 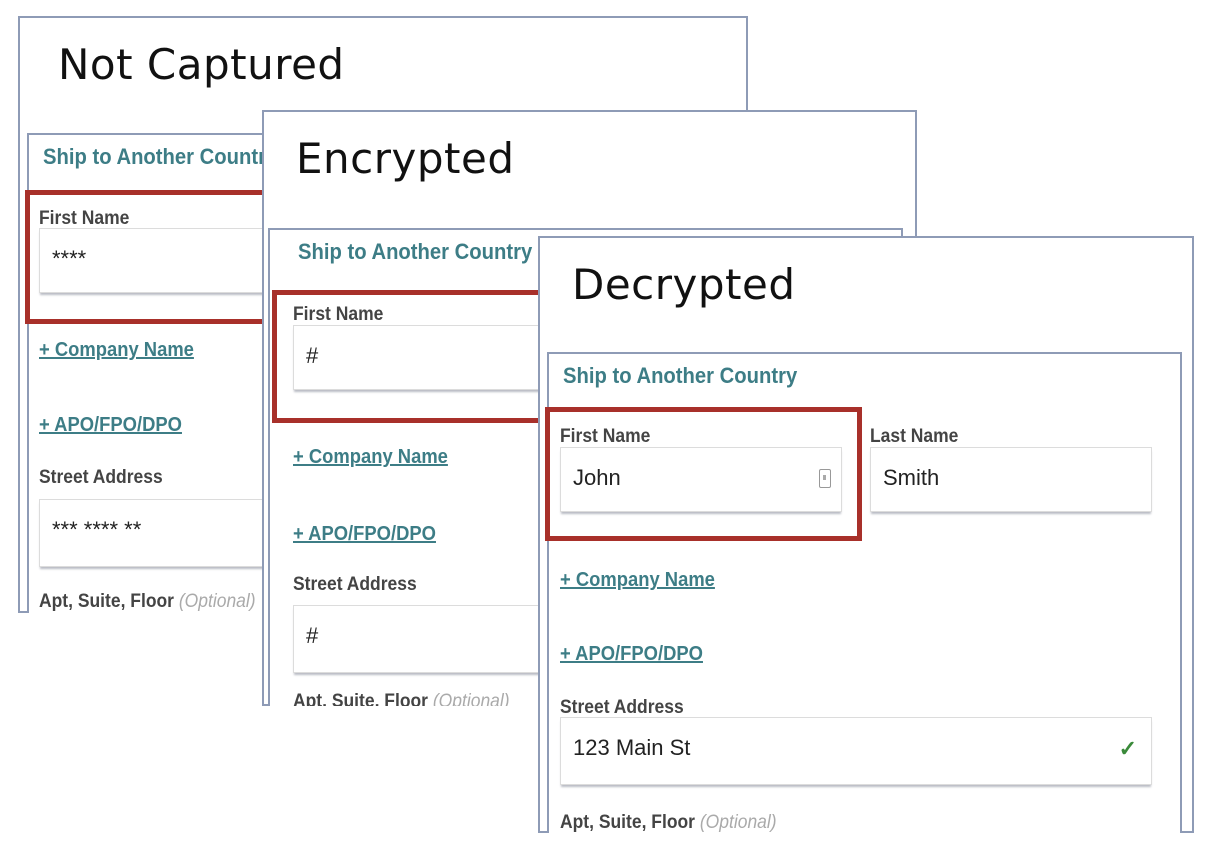 I want to click on checkmark-icon: ✓, so click(x=1127, y=748).